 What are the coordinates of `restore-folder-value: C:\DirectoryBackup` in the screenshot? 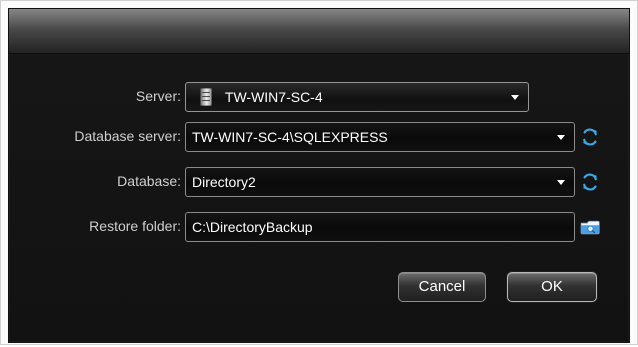 It's located at (252, 227).